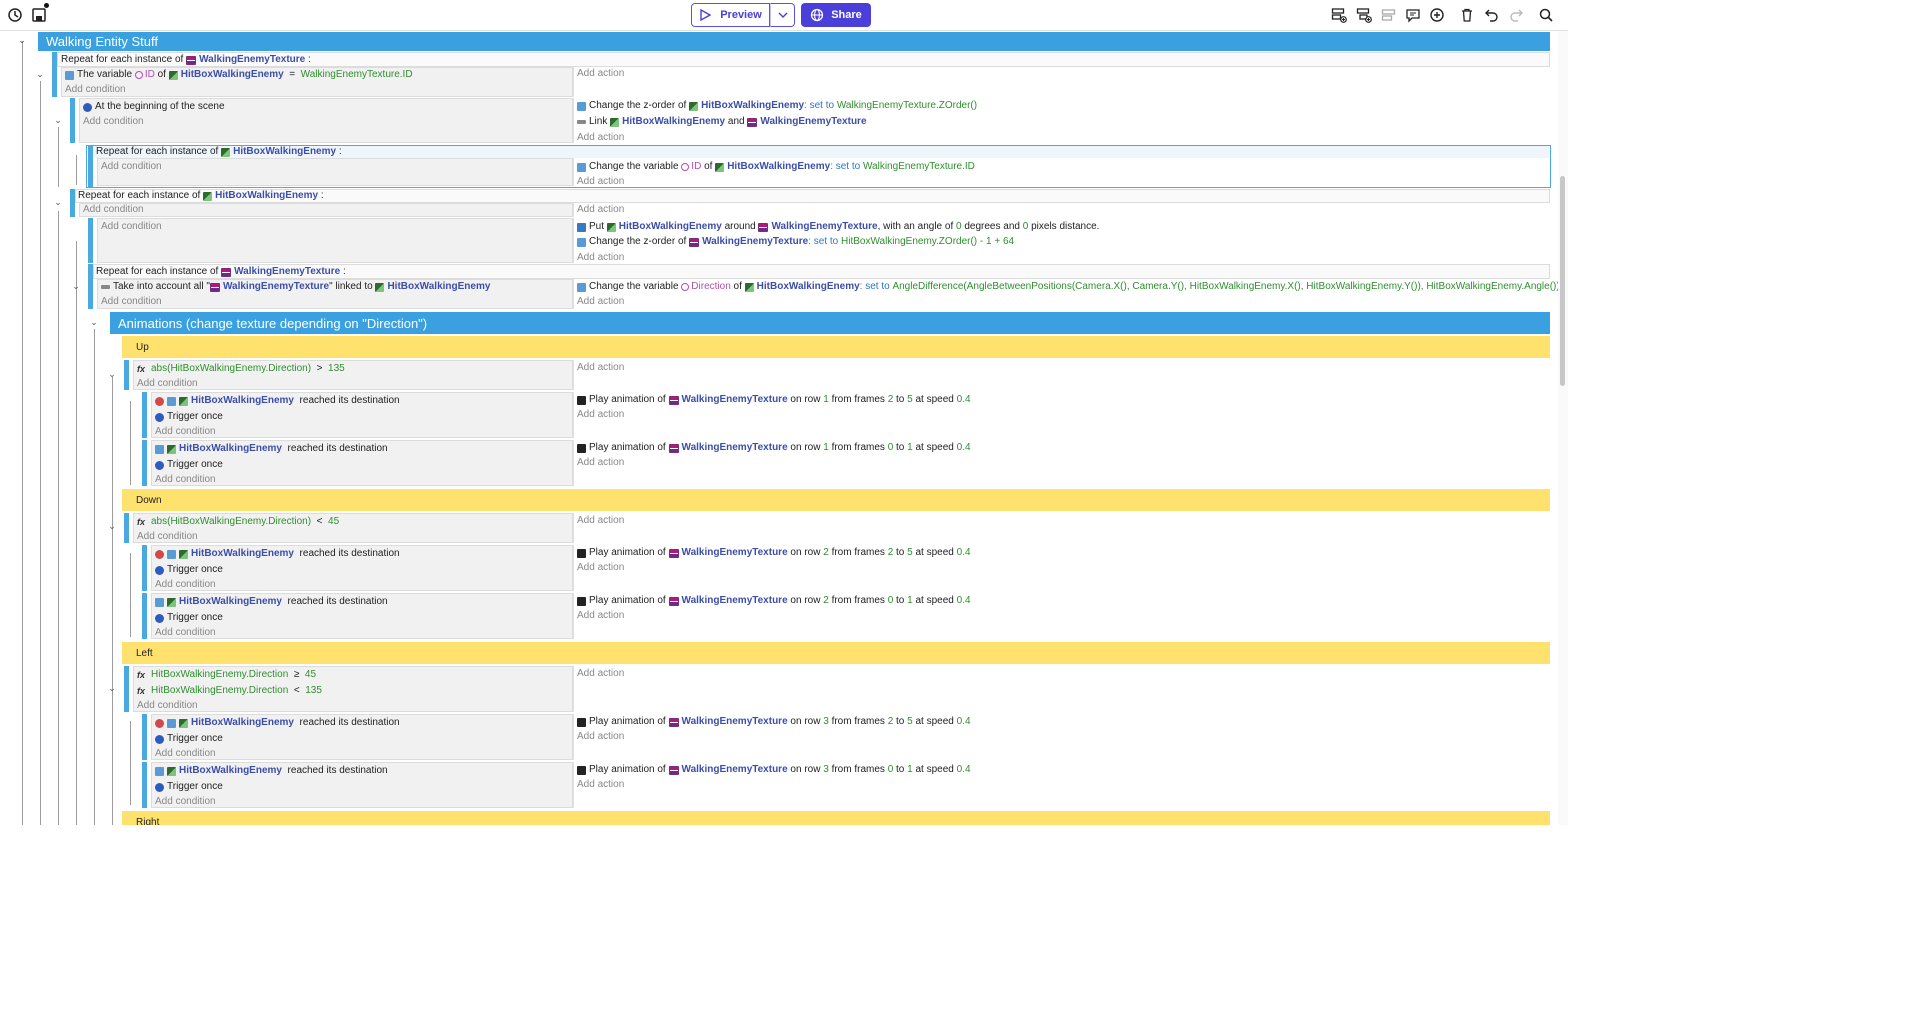  I want to click on scrollbar-thumb, so click(1562, 281).